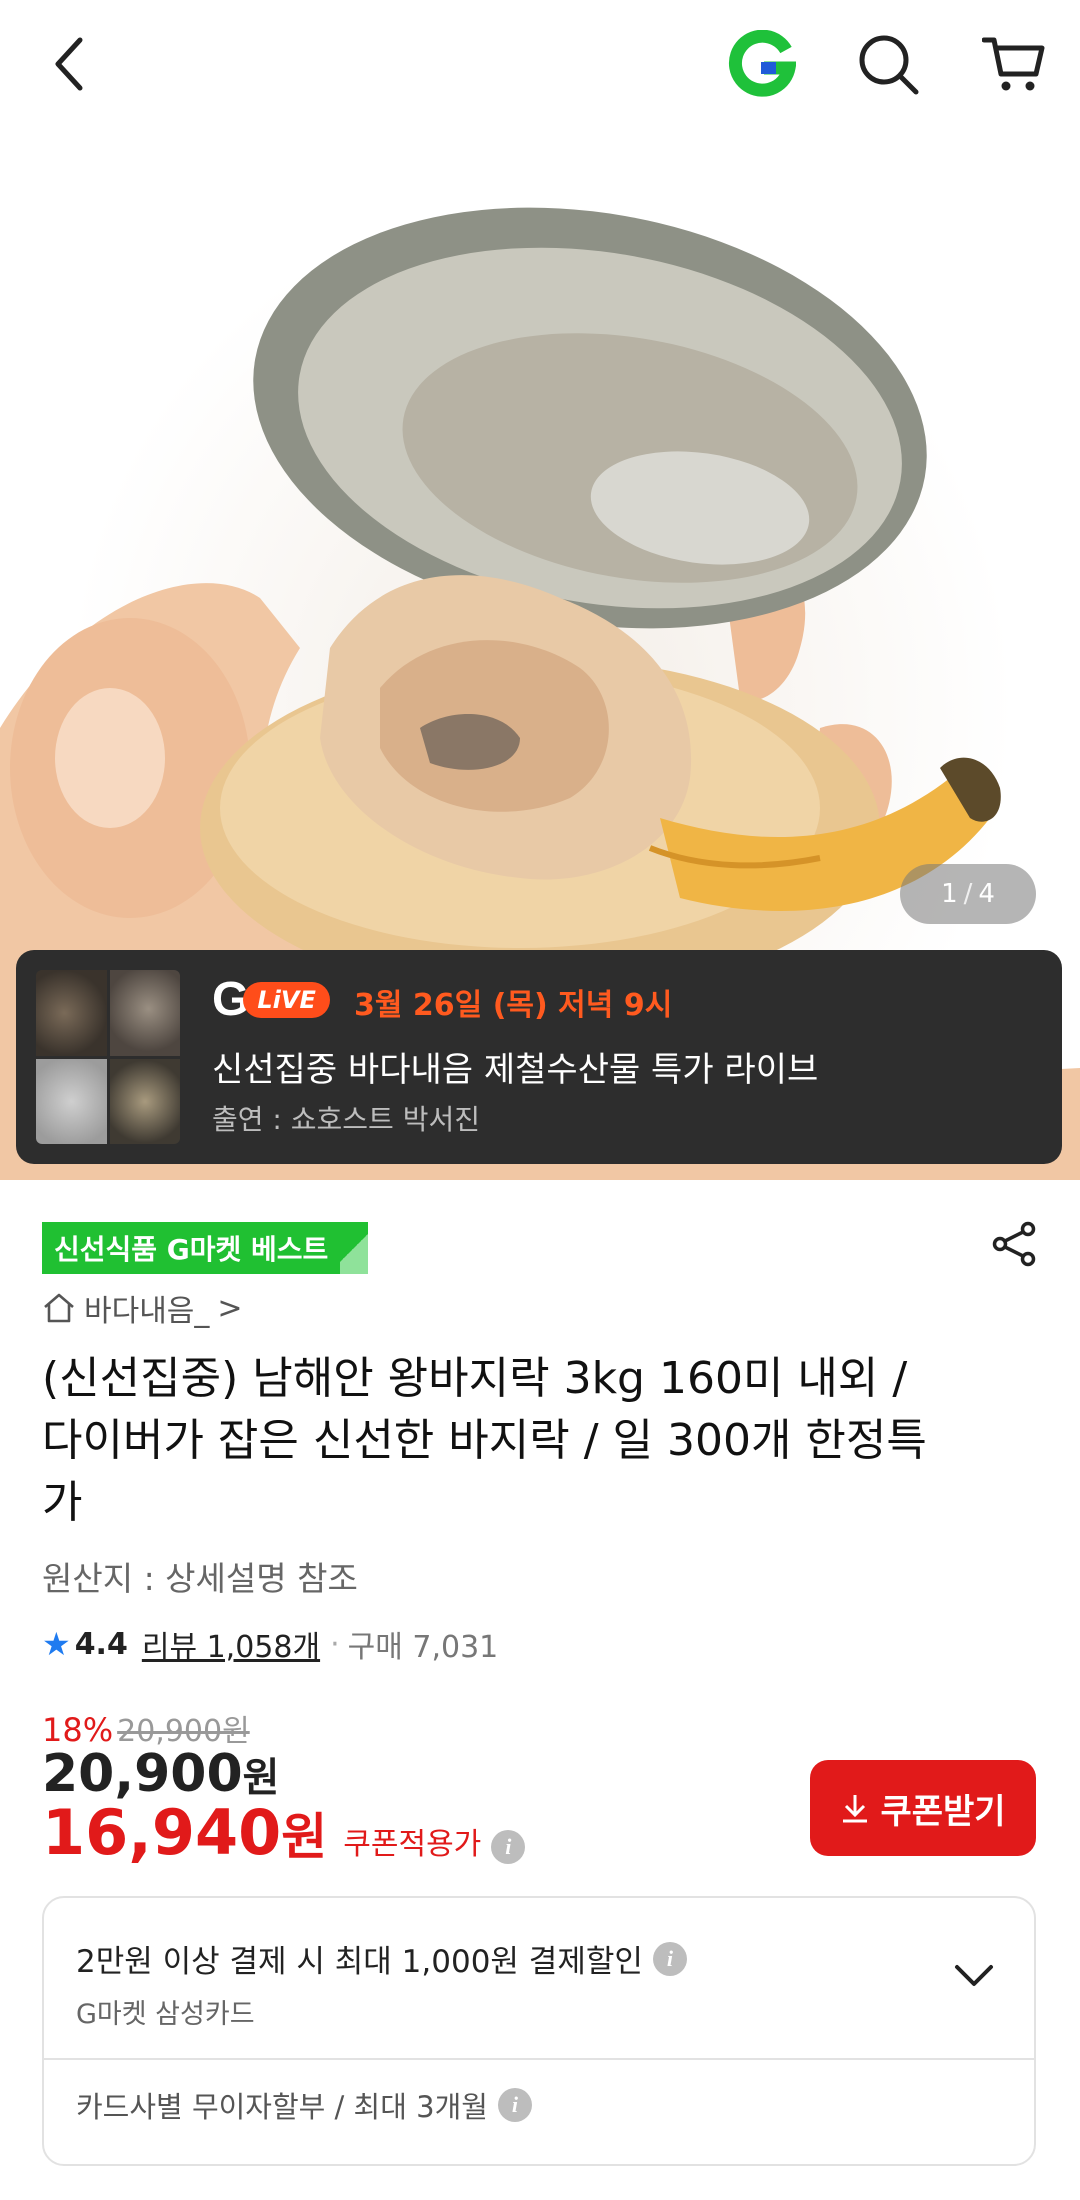  I want to click on best-badge: 신선식품 G마켓 베스트, so click(205, 1248).